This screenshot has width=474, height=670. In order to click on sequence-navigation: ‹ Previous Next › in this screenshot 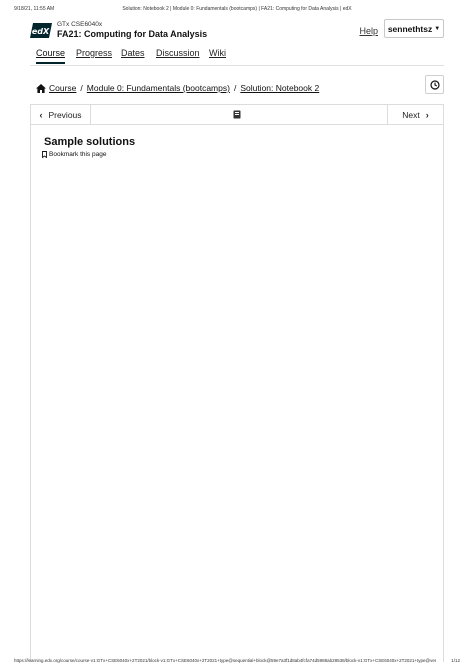, I will do `click(237, 115)`.